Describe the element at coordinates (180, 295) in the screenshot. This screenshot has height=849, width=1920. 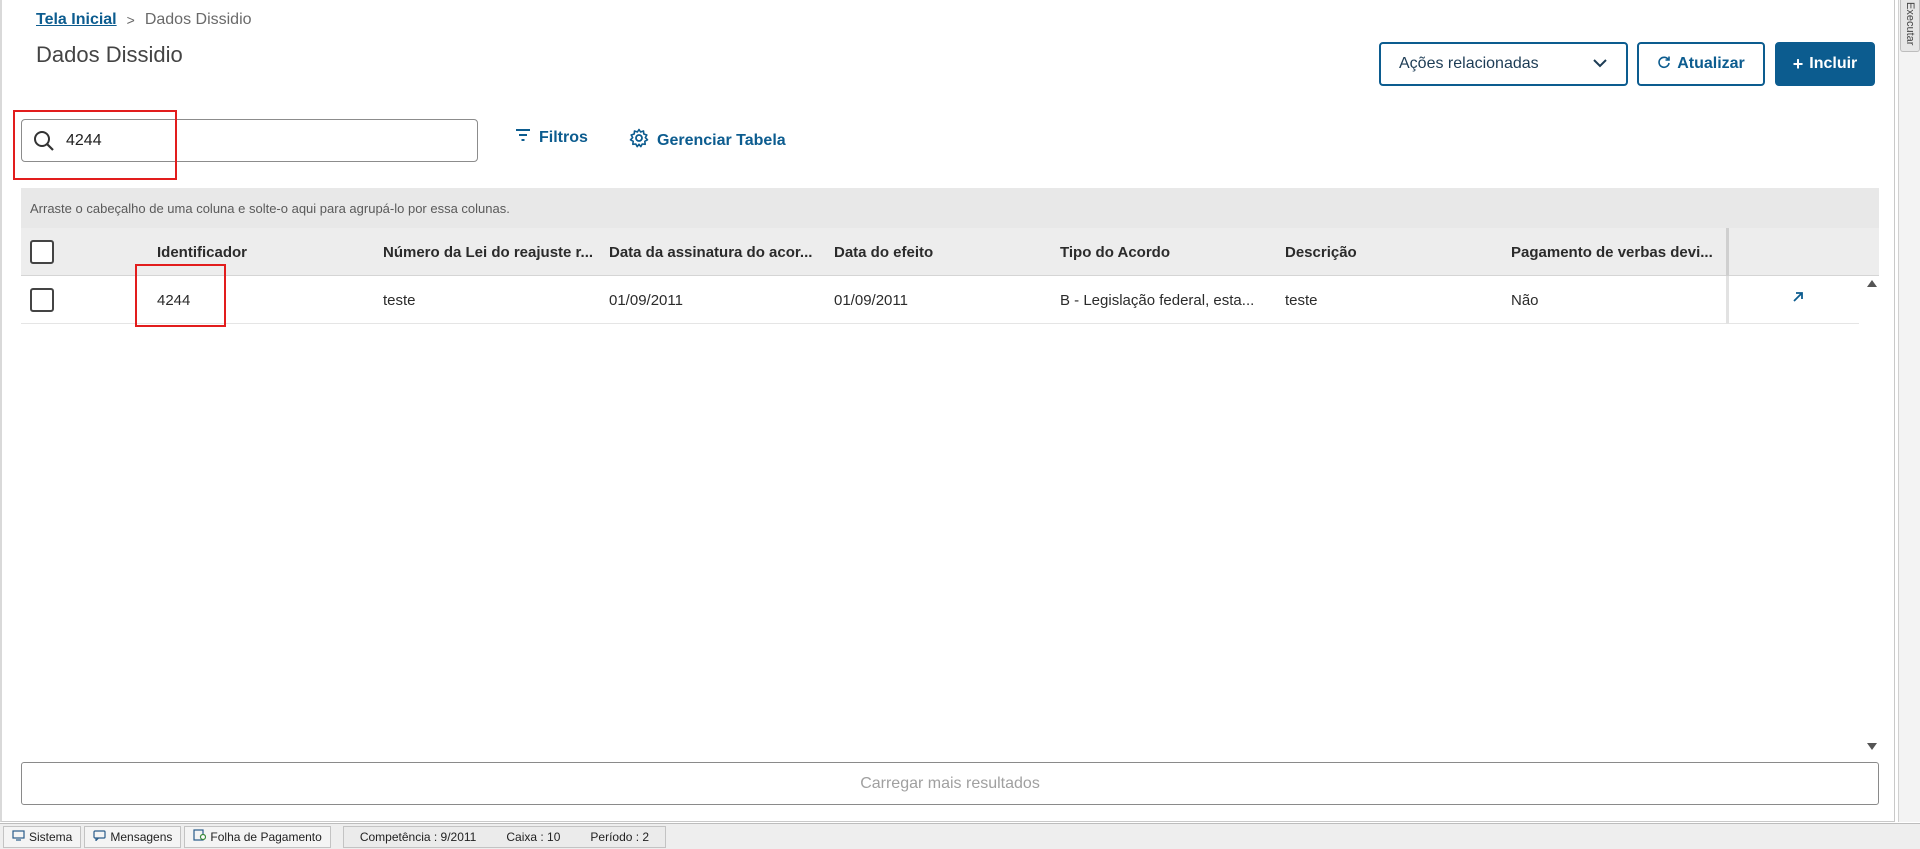
I see `identifier-highlight-annotation` at that location.